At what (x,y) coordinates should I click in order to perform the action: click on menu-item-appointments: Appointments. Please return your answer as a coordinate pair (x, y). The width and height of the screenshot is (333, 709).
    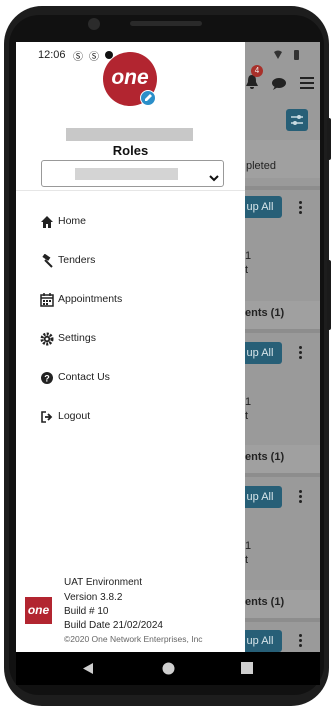
    Looking at the image, I should click on (130, 300).